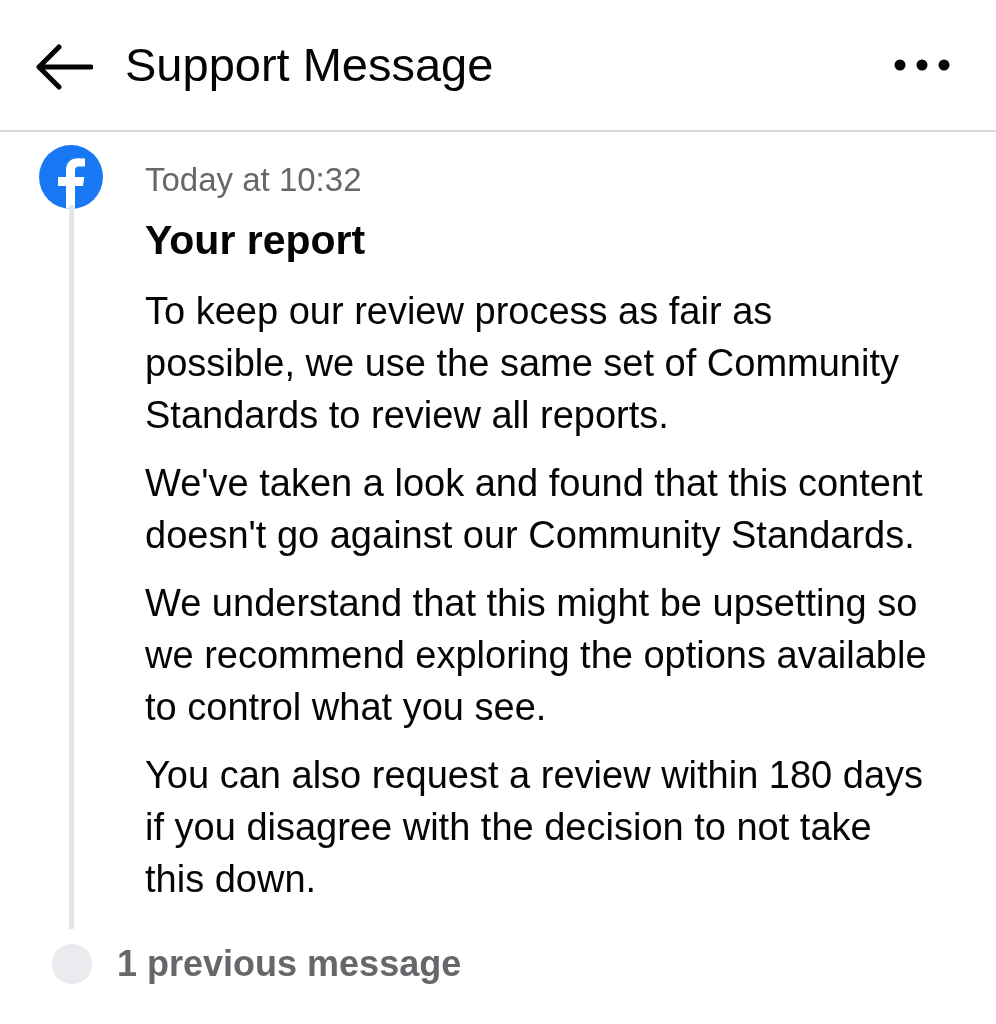 The height and width of the screenshot is (1024, 996). Describe the element at coordinates (534, 509) in the screenshot. I see `message-paragraph: We've taken a look and found that this content doesn't go against our Community Standards.` at that location.